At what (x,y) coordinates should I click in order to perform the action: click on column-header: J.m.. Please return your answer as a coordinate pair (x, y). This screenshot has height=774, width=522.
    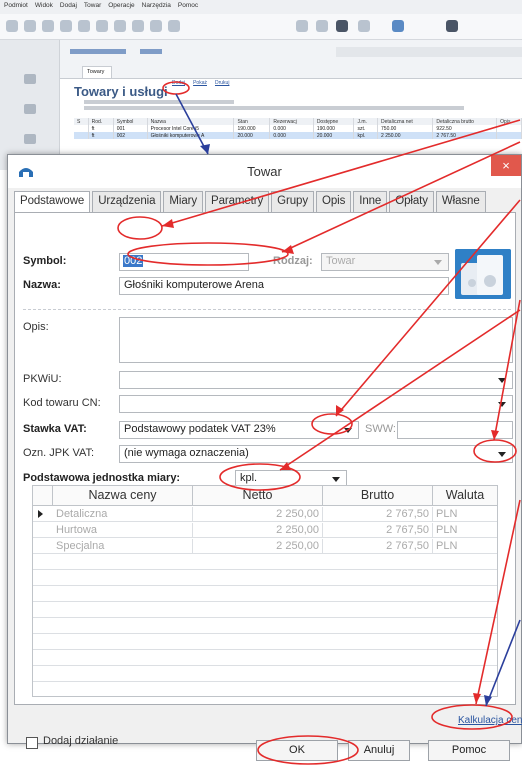
    Looking at the image, I should click on (366, 121).